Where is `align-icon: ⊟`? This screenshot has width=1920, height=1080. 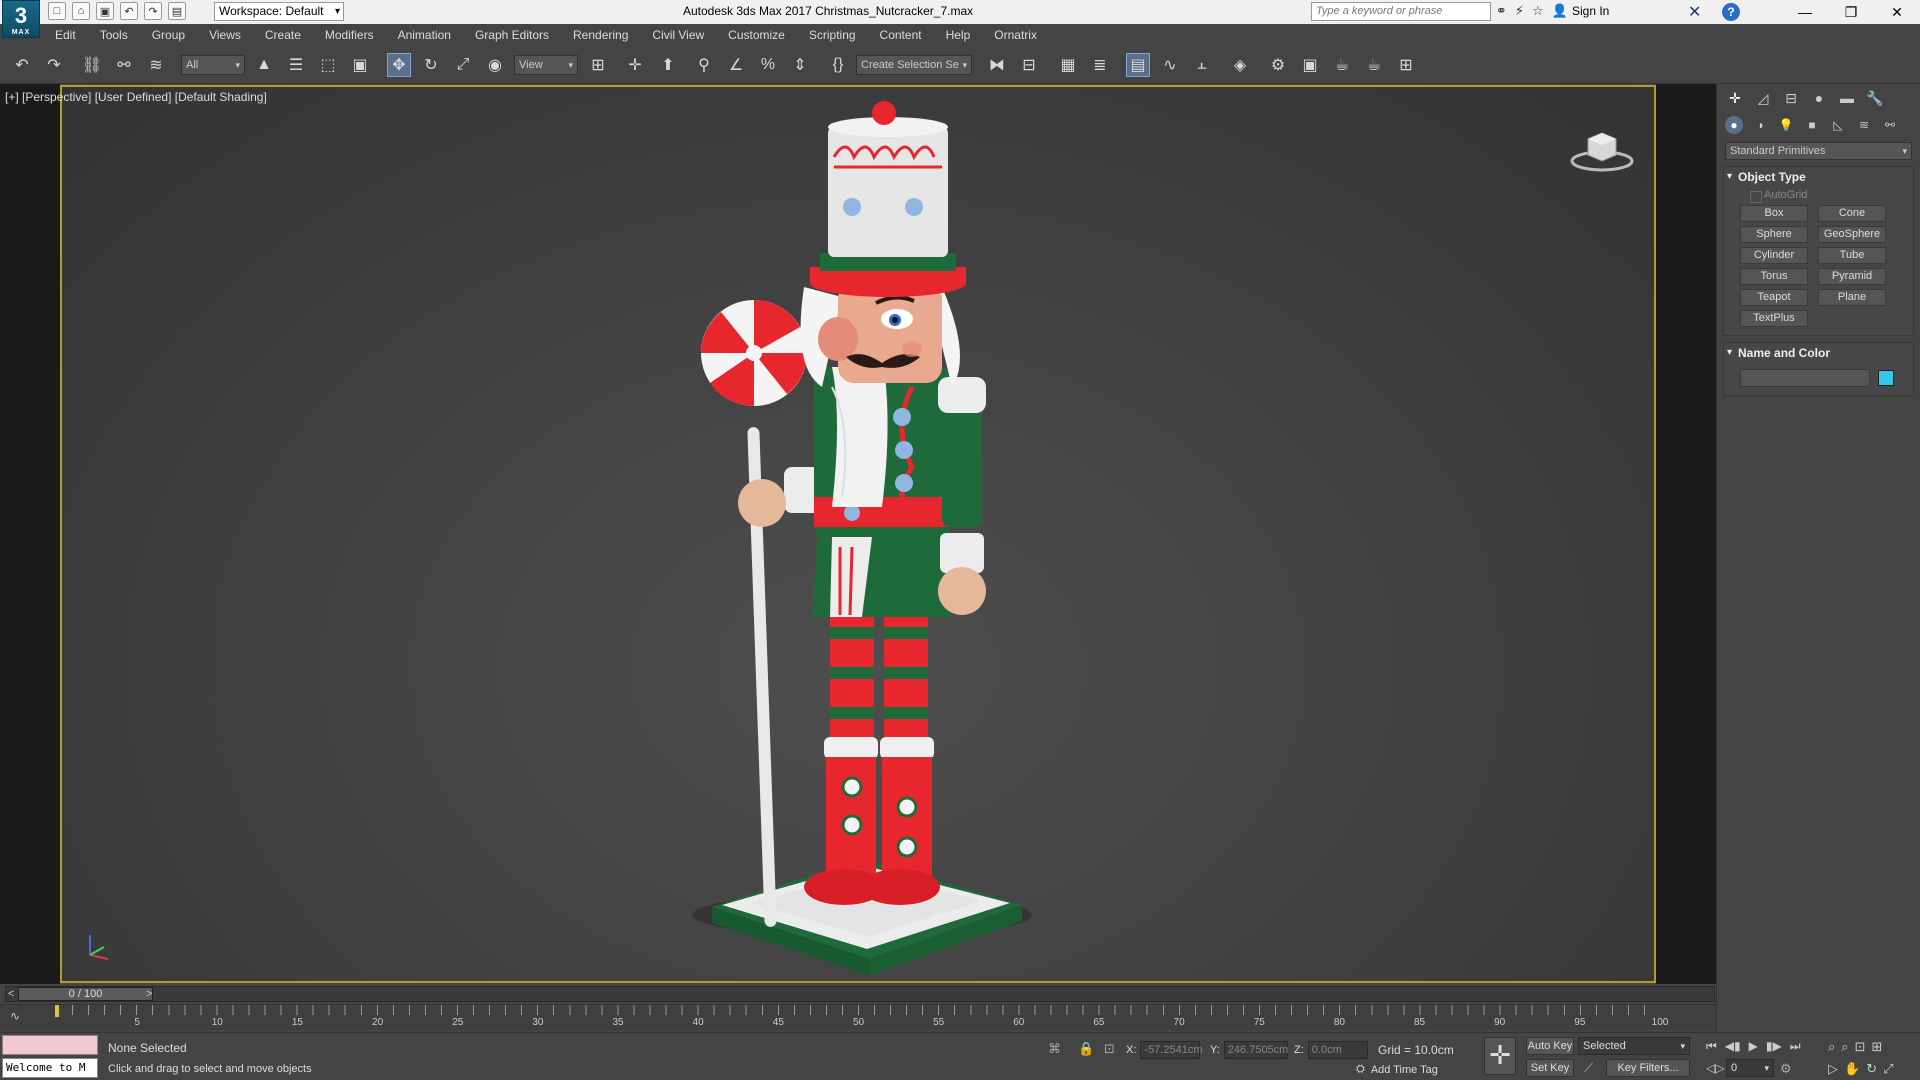 align-icon: ⊟ is located at coordinates (1029, 65).